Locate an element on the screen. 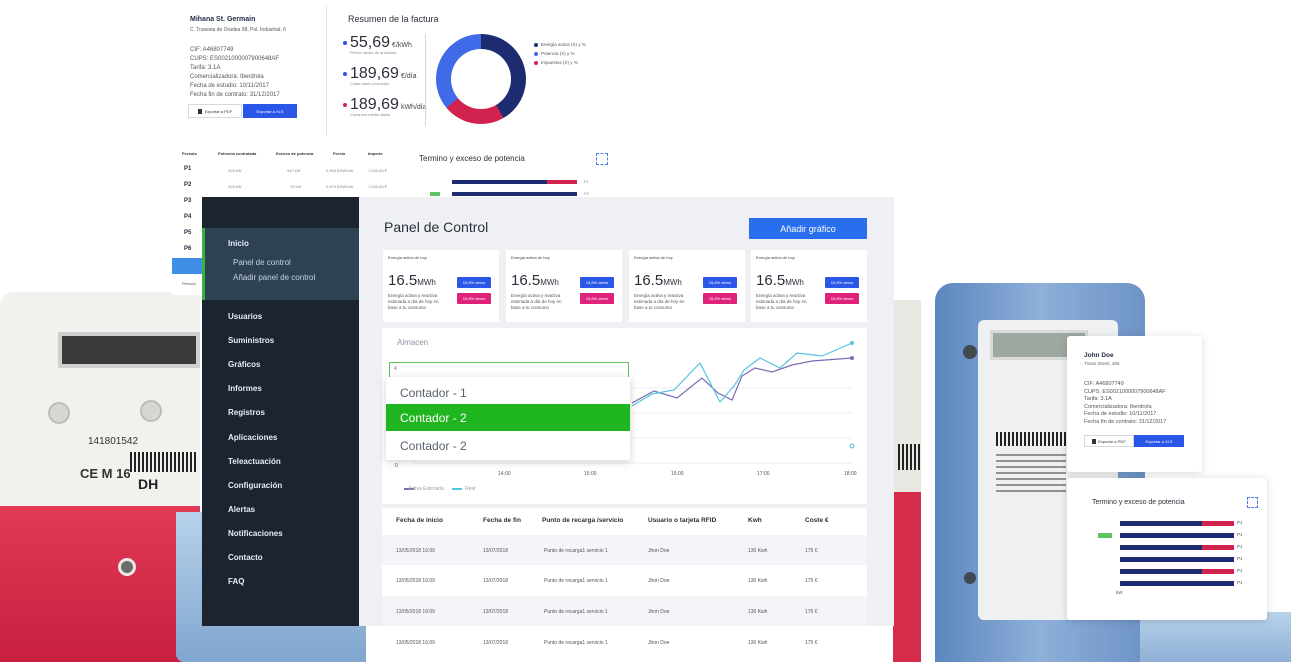  series-endpoint is located at coordinates (852, 358).